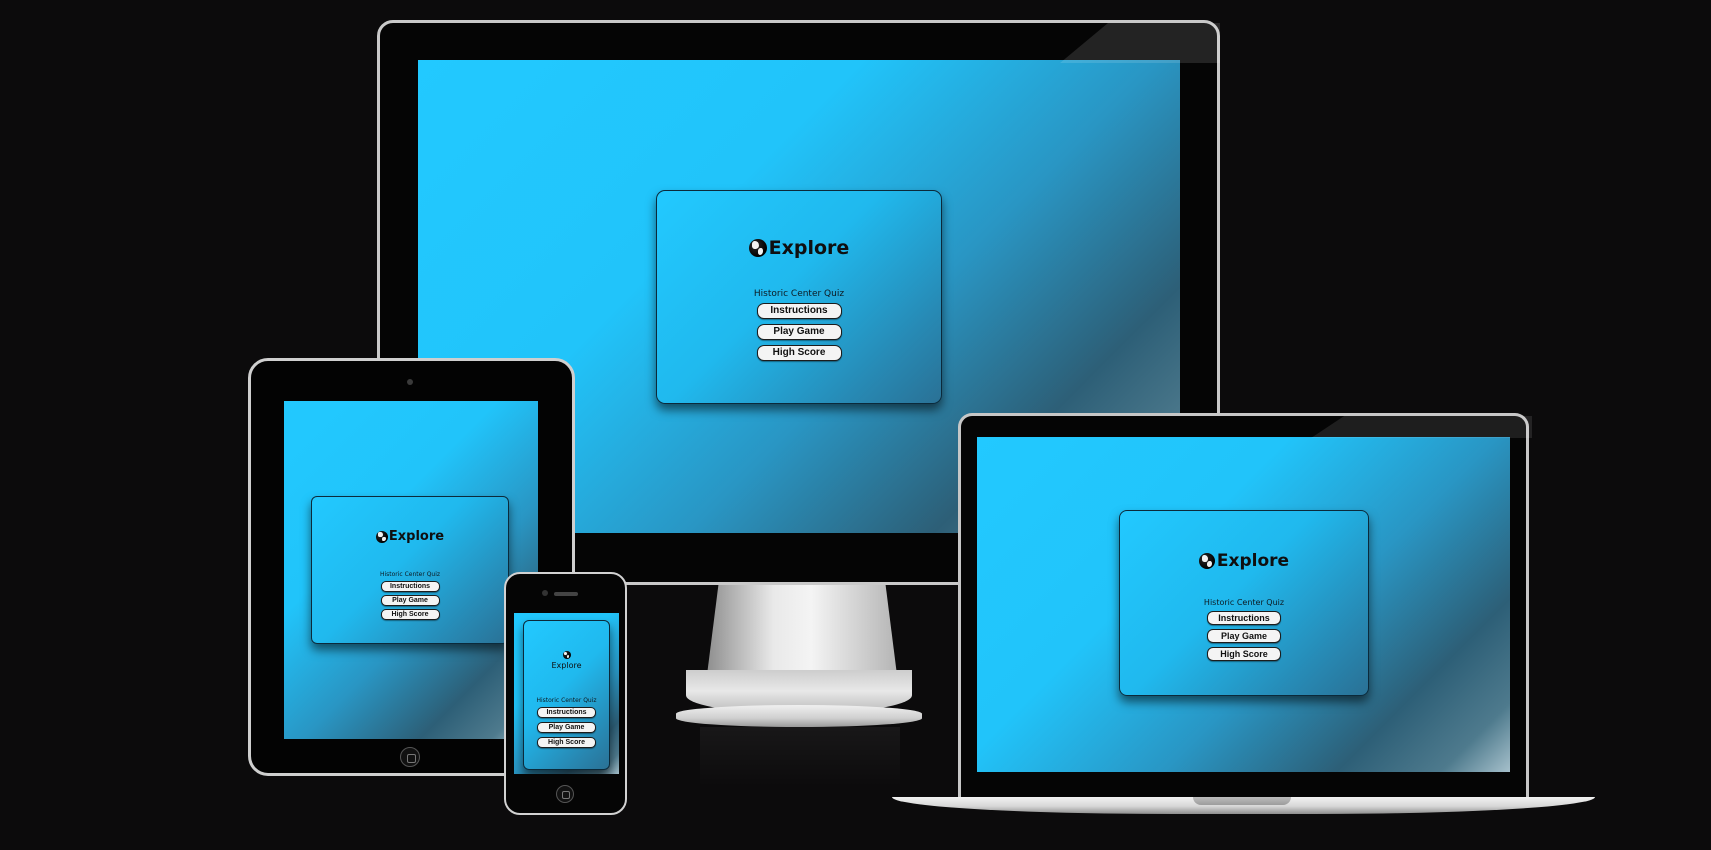  Describe the element at coordinates (799, 716) in the screenshot. I see `monitor-stand-base` at that location.